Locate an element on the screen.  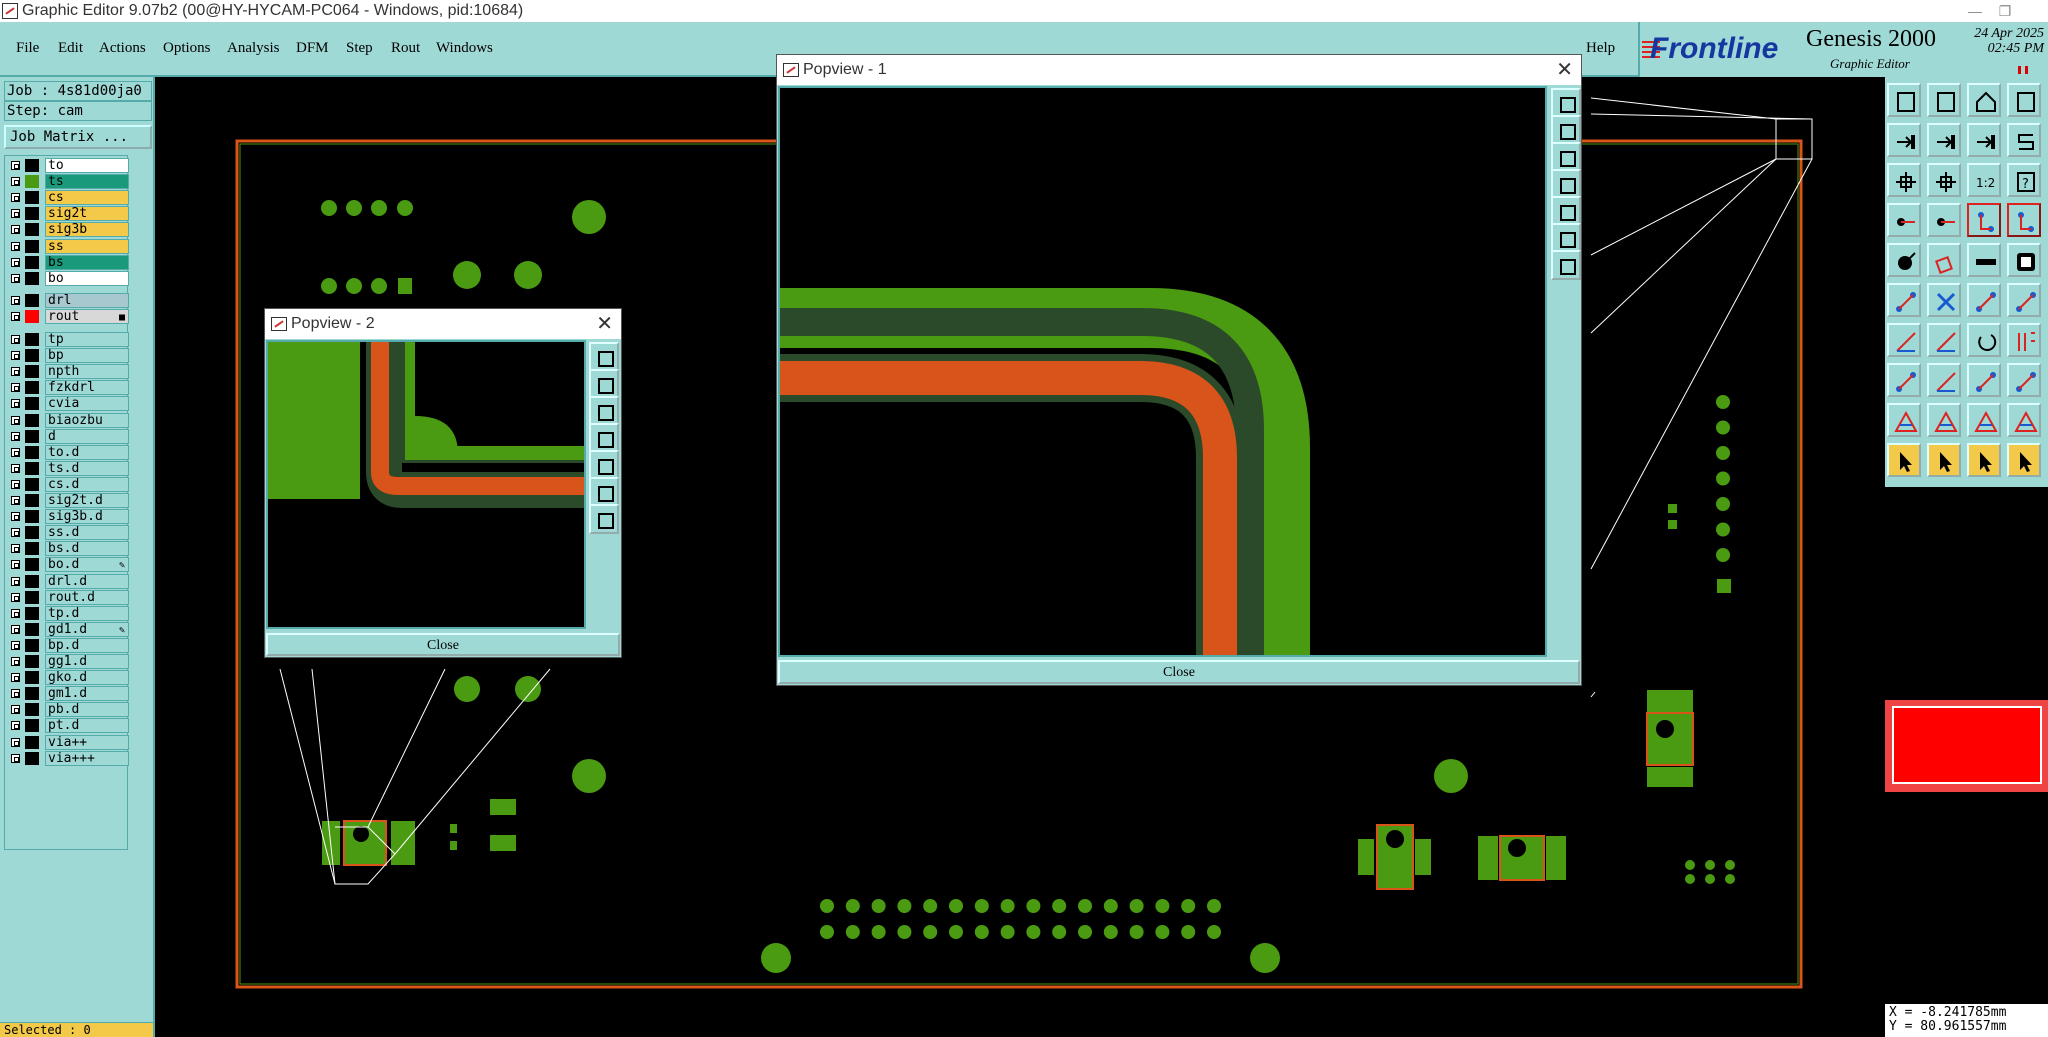
layer-name: pt.d is located at coordinates (87, 726).